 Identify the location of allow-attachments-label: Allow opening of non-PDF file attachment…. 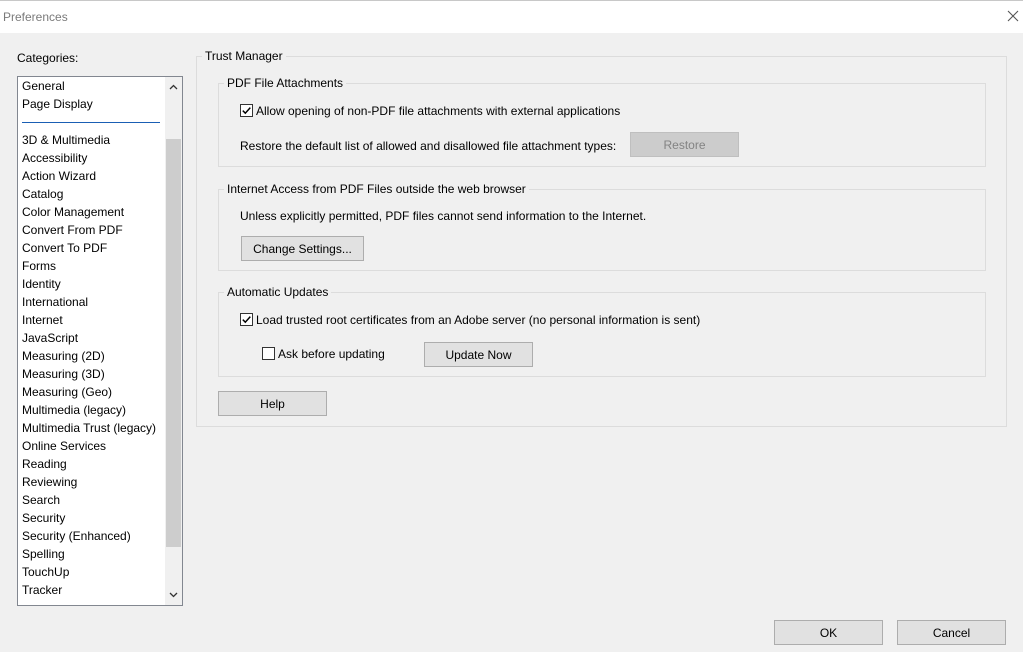
(438, 111).